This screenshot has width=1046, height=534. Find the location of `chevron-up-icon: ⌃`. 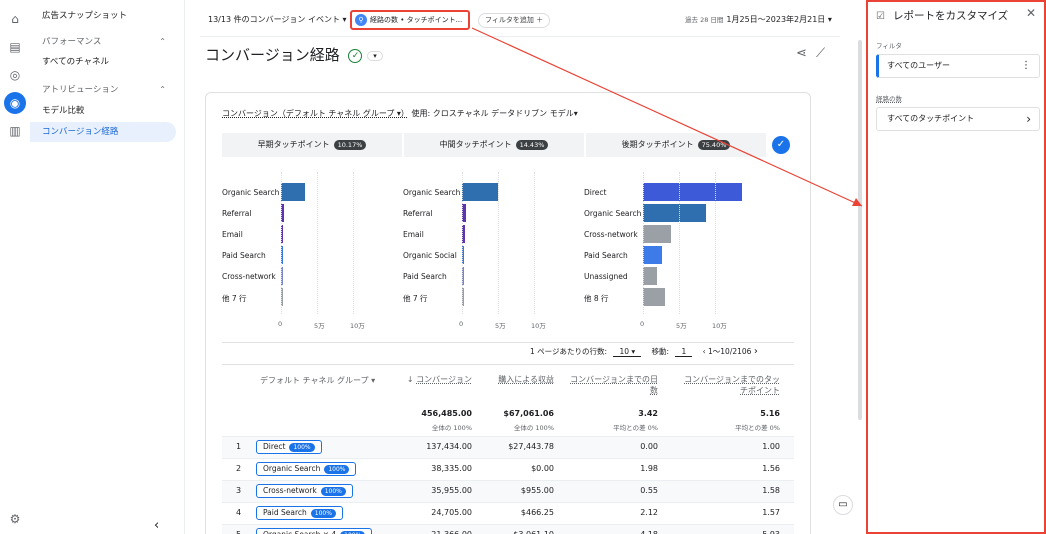

chevron-up-icon: ⌃ is located at coordinates (162, 41).